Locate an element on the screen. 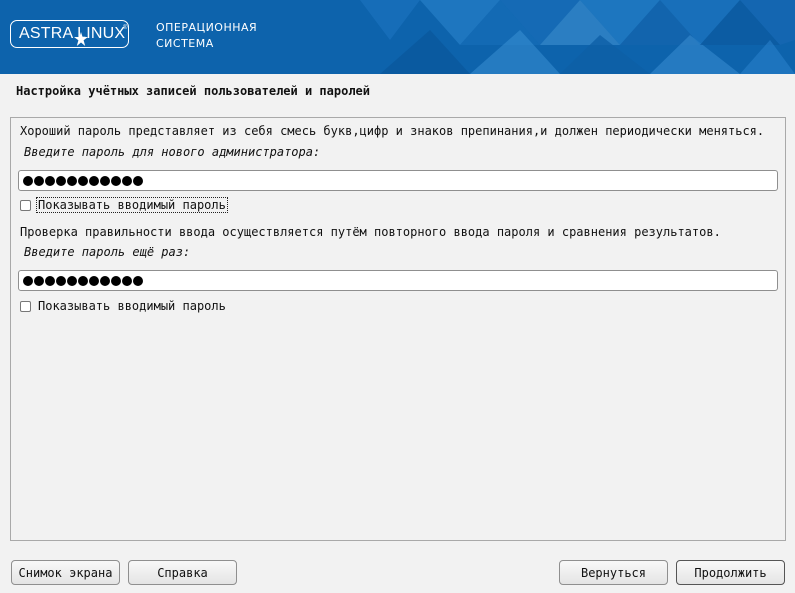 Image resolution: width=795 pixels, height=593 pixels. show-verify-password-toggle: Показывать вводимый пароль is located at coordinates (123, 306).